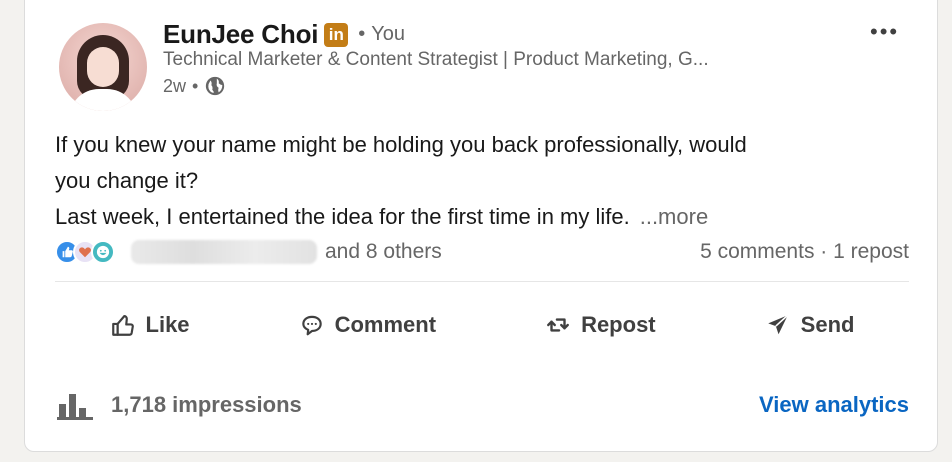 Image resolution: width=952 pixels, height=462 pixels. I want to click on author-name-row: EunJee Choi in • You, so click(284, 34).